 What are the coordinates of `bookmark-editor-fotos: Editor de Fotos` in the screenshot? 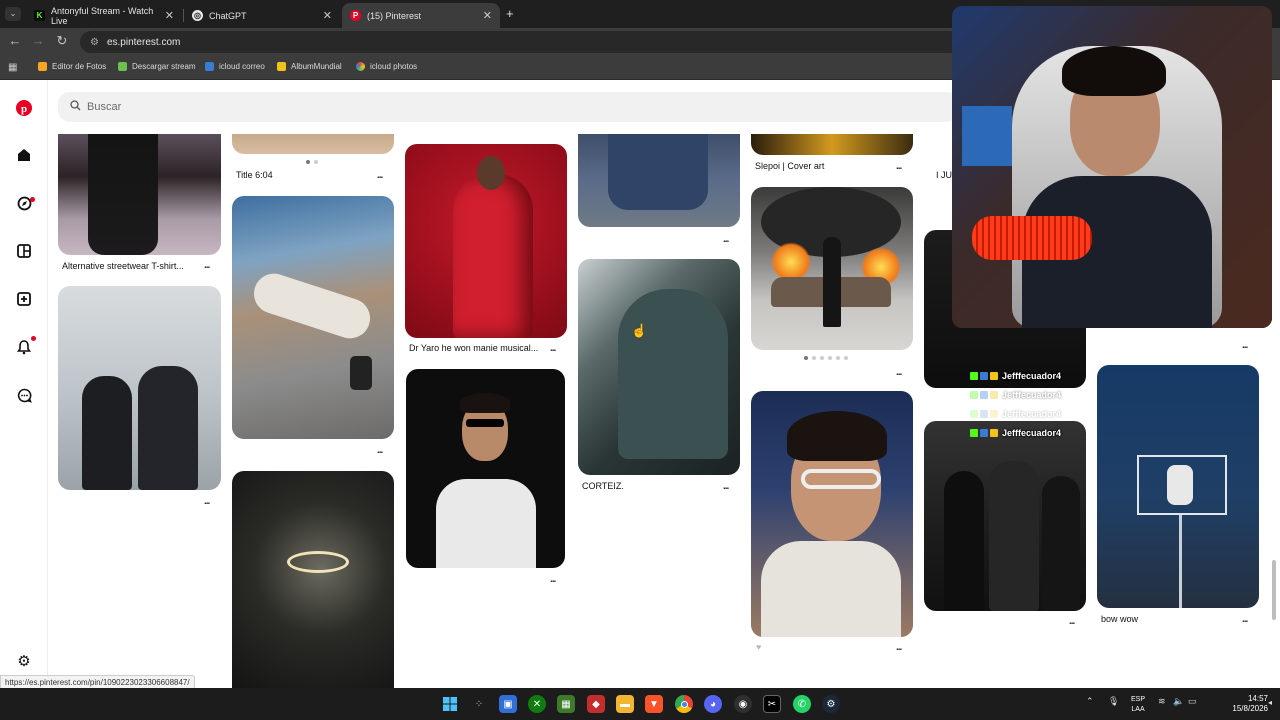 It's located at (72, 66).